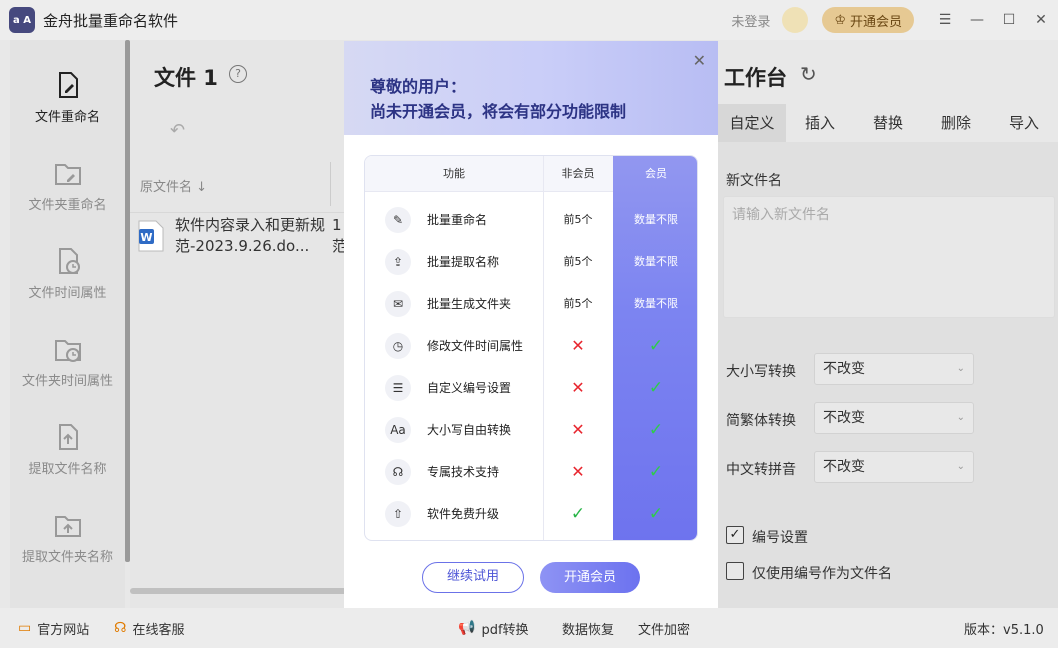 The height and width of the screenshot is (648, 1058). Describe the element at coordinates (473, 577) in the screenshot. I see `continue-trial-button: 继续试用` at that location.